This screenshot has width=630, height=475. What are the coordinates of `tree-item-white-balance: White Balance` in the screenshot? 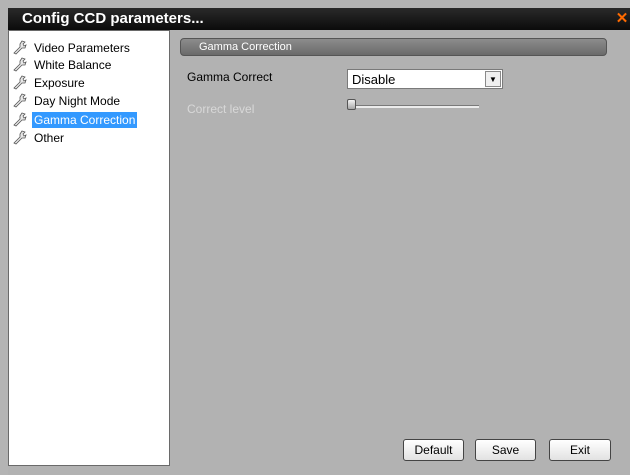 It's located at (63, 64).